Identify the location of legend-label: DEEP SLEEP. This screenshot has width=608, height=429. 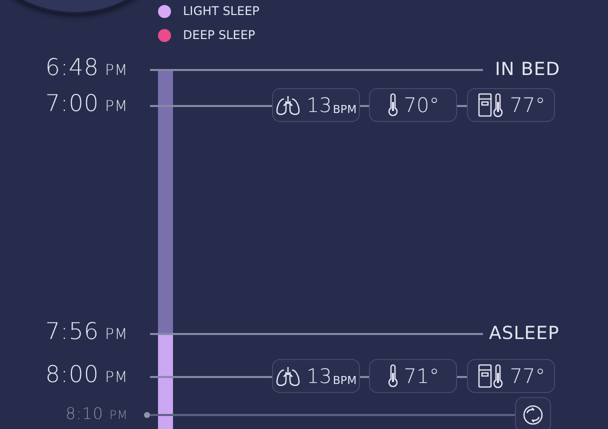
(219, 35).